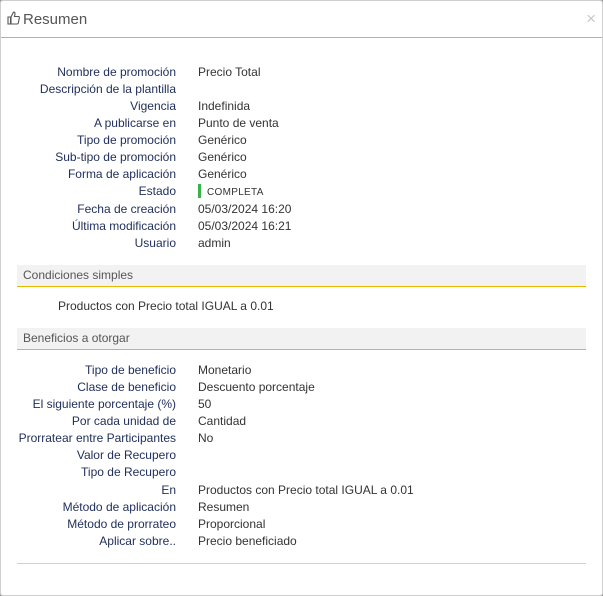  Describe the element at coordinates (97, 438) in the screenshot. I see `benefit-label: Prorratear entre Participantes` at that location.